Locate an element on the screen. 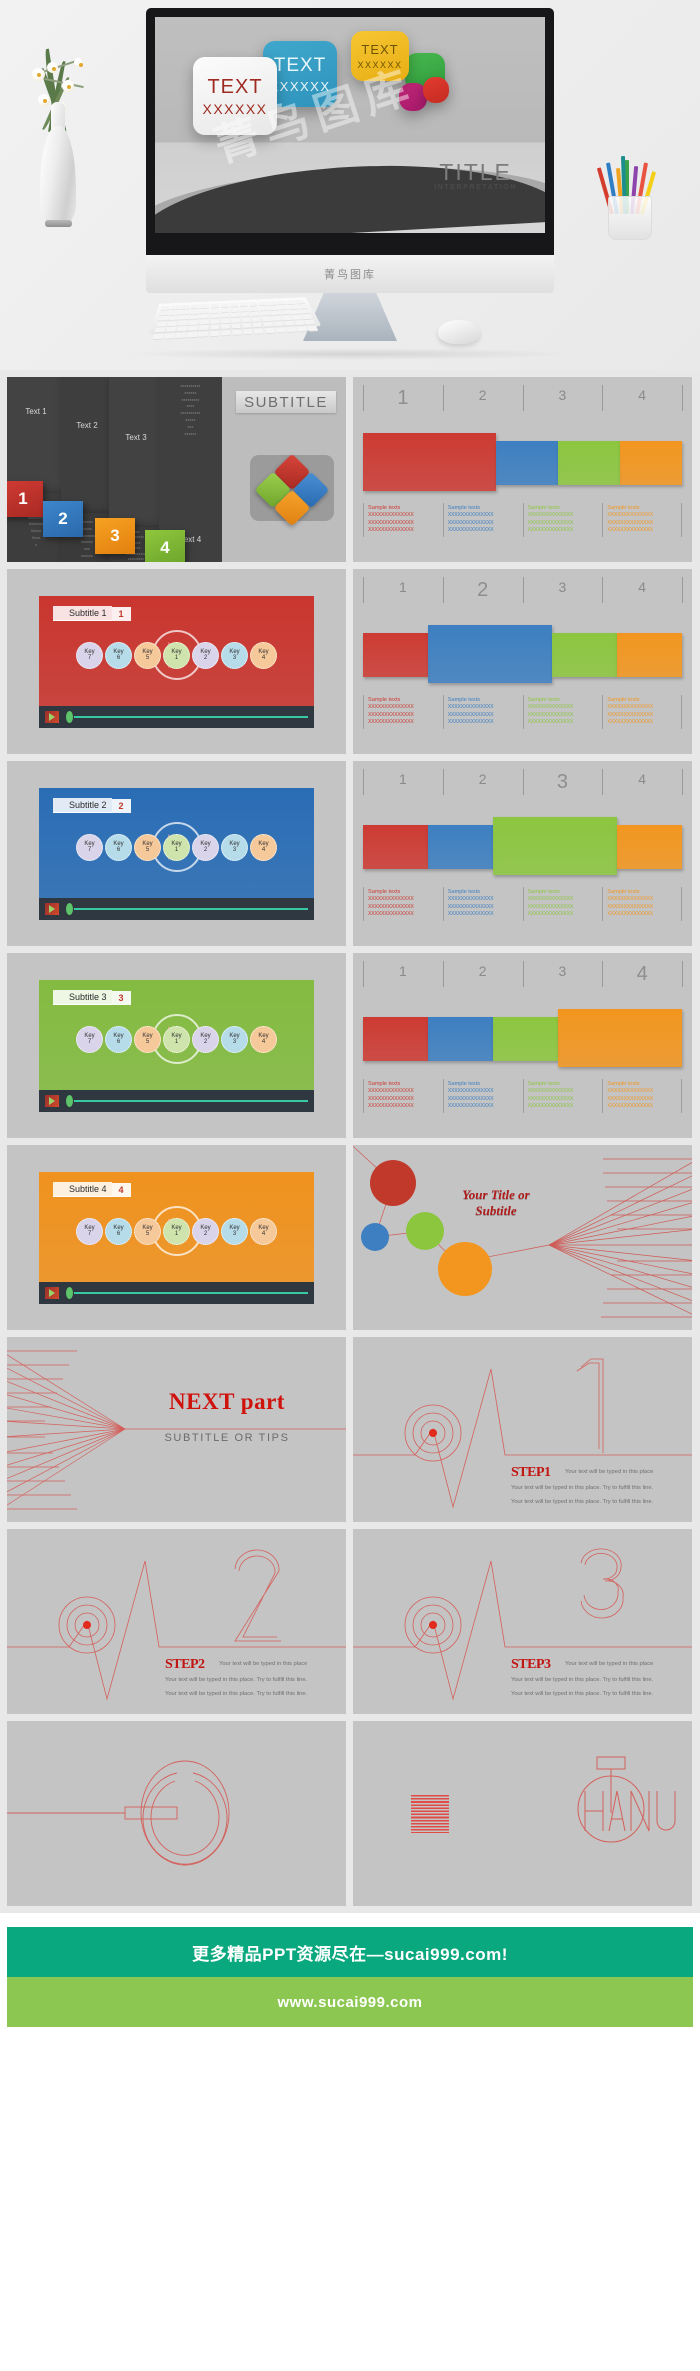  footer-bottom-band: www.sucai999.com is located at coordinates (350, 2002).